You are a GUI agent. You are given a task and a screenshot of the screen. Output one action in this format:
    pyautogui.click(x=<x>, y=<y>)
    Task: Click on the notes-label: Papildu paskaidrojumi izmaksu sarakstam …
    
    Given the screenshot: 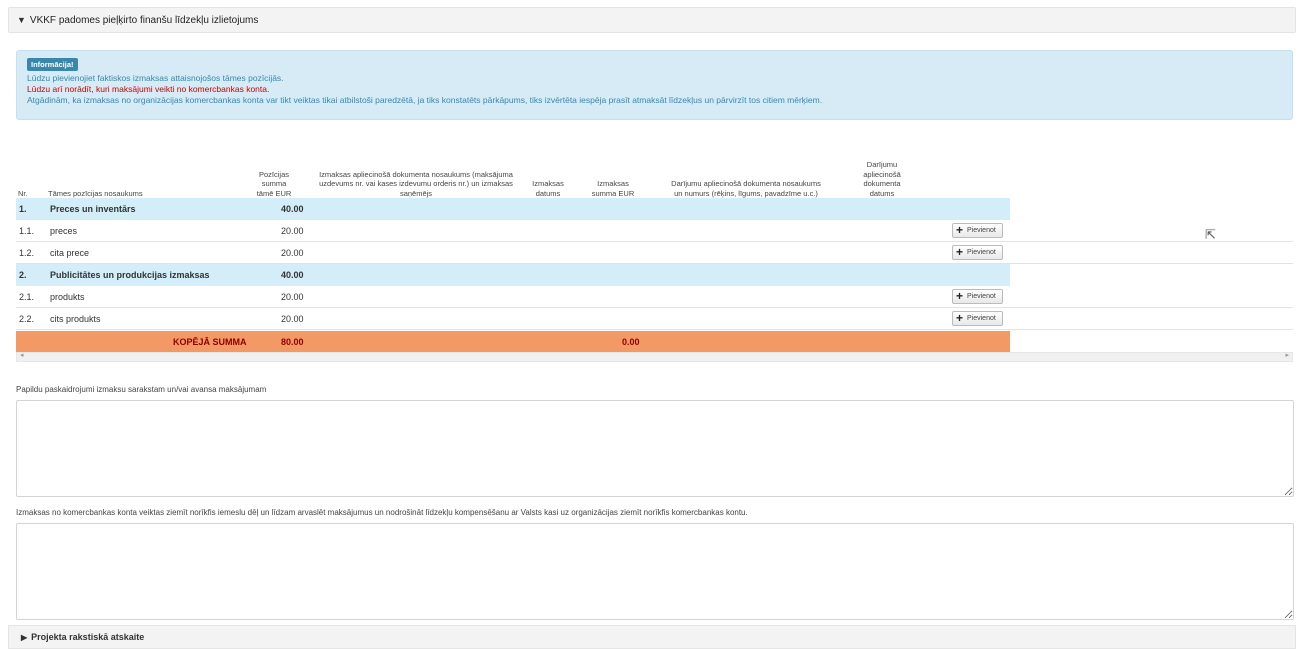 What is the action you would take?
    pyautogui.click(x=141, y=389)
    